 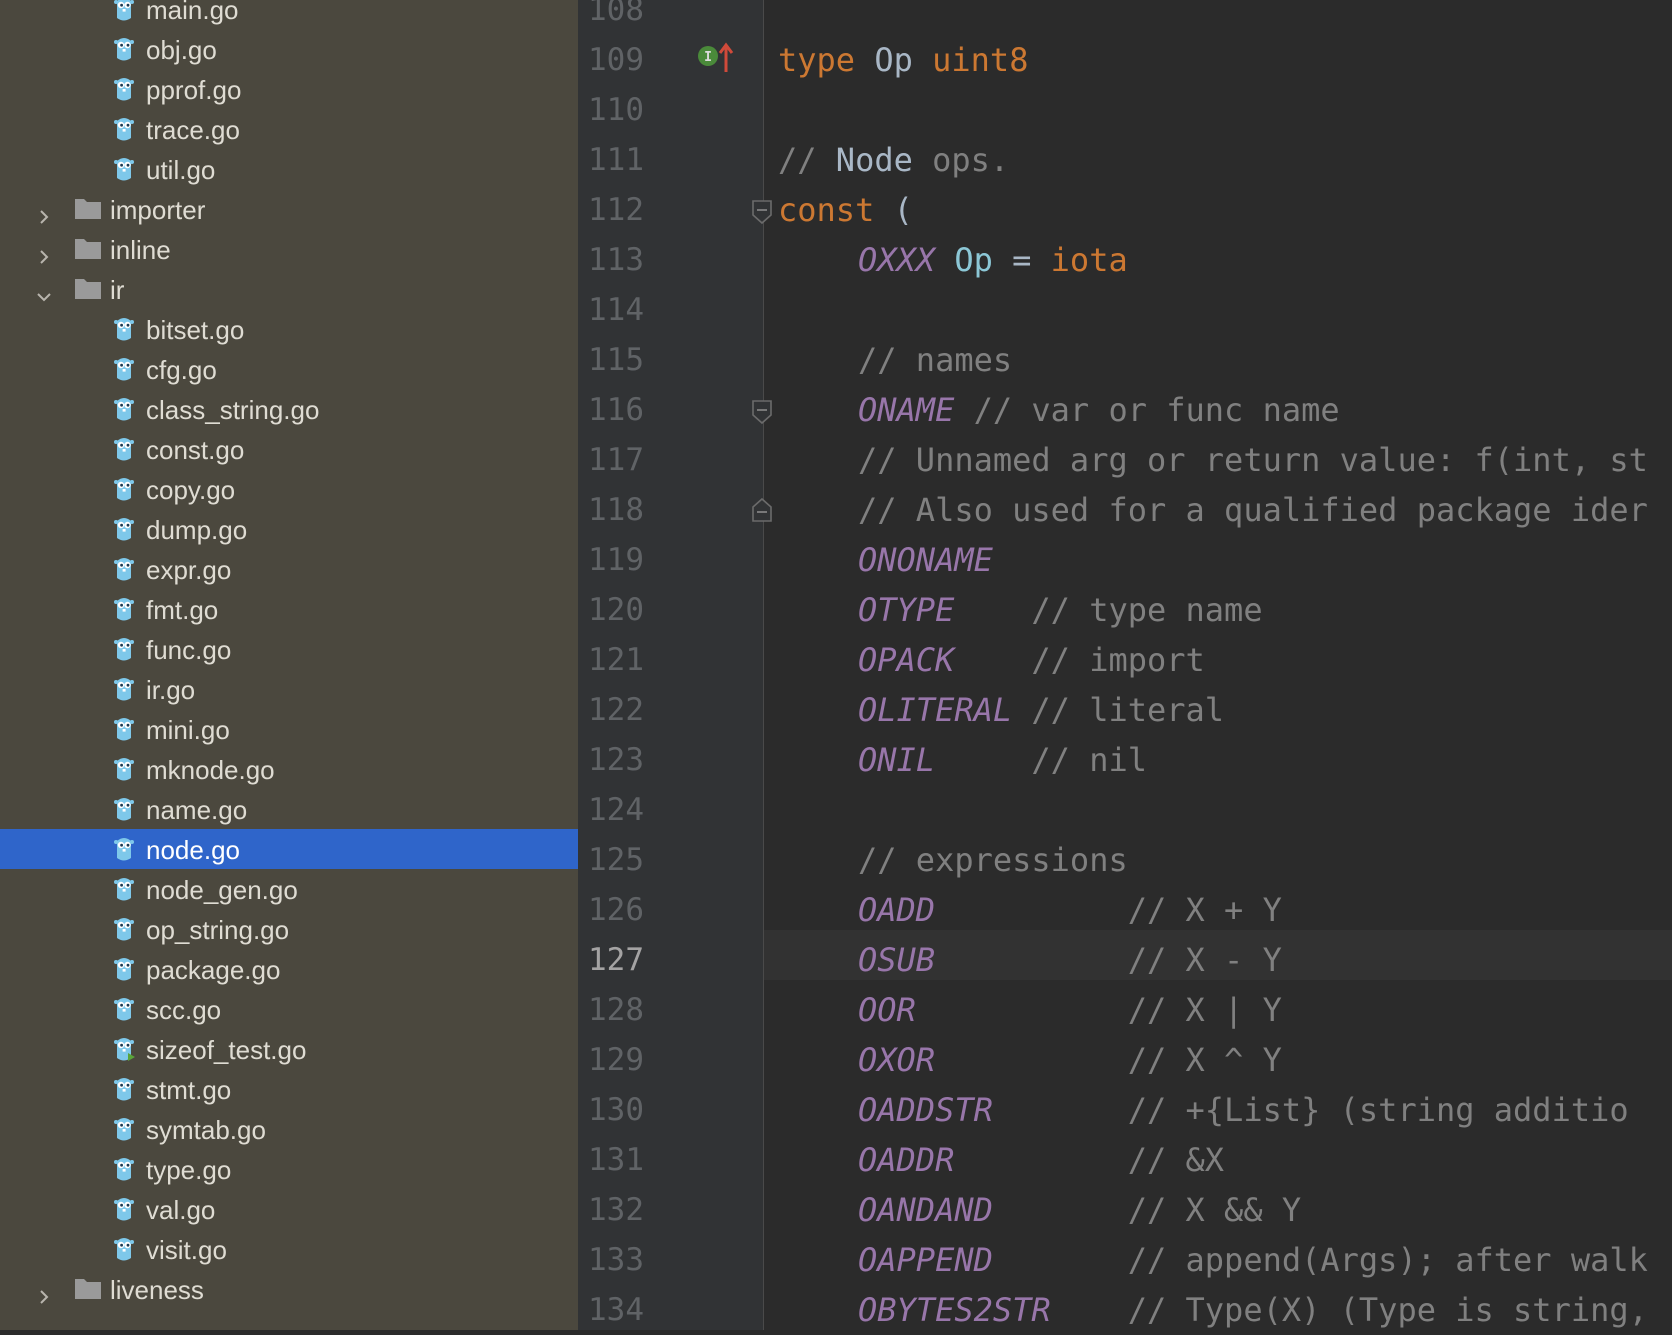 I want to click on tree-file-node-gen-go: node_gen.go, so click(x=289, y=889).